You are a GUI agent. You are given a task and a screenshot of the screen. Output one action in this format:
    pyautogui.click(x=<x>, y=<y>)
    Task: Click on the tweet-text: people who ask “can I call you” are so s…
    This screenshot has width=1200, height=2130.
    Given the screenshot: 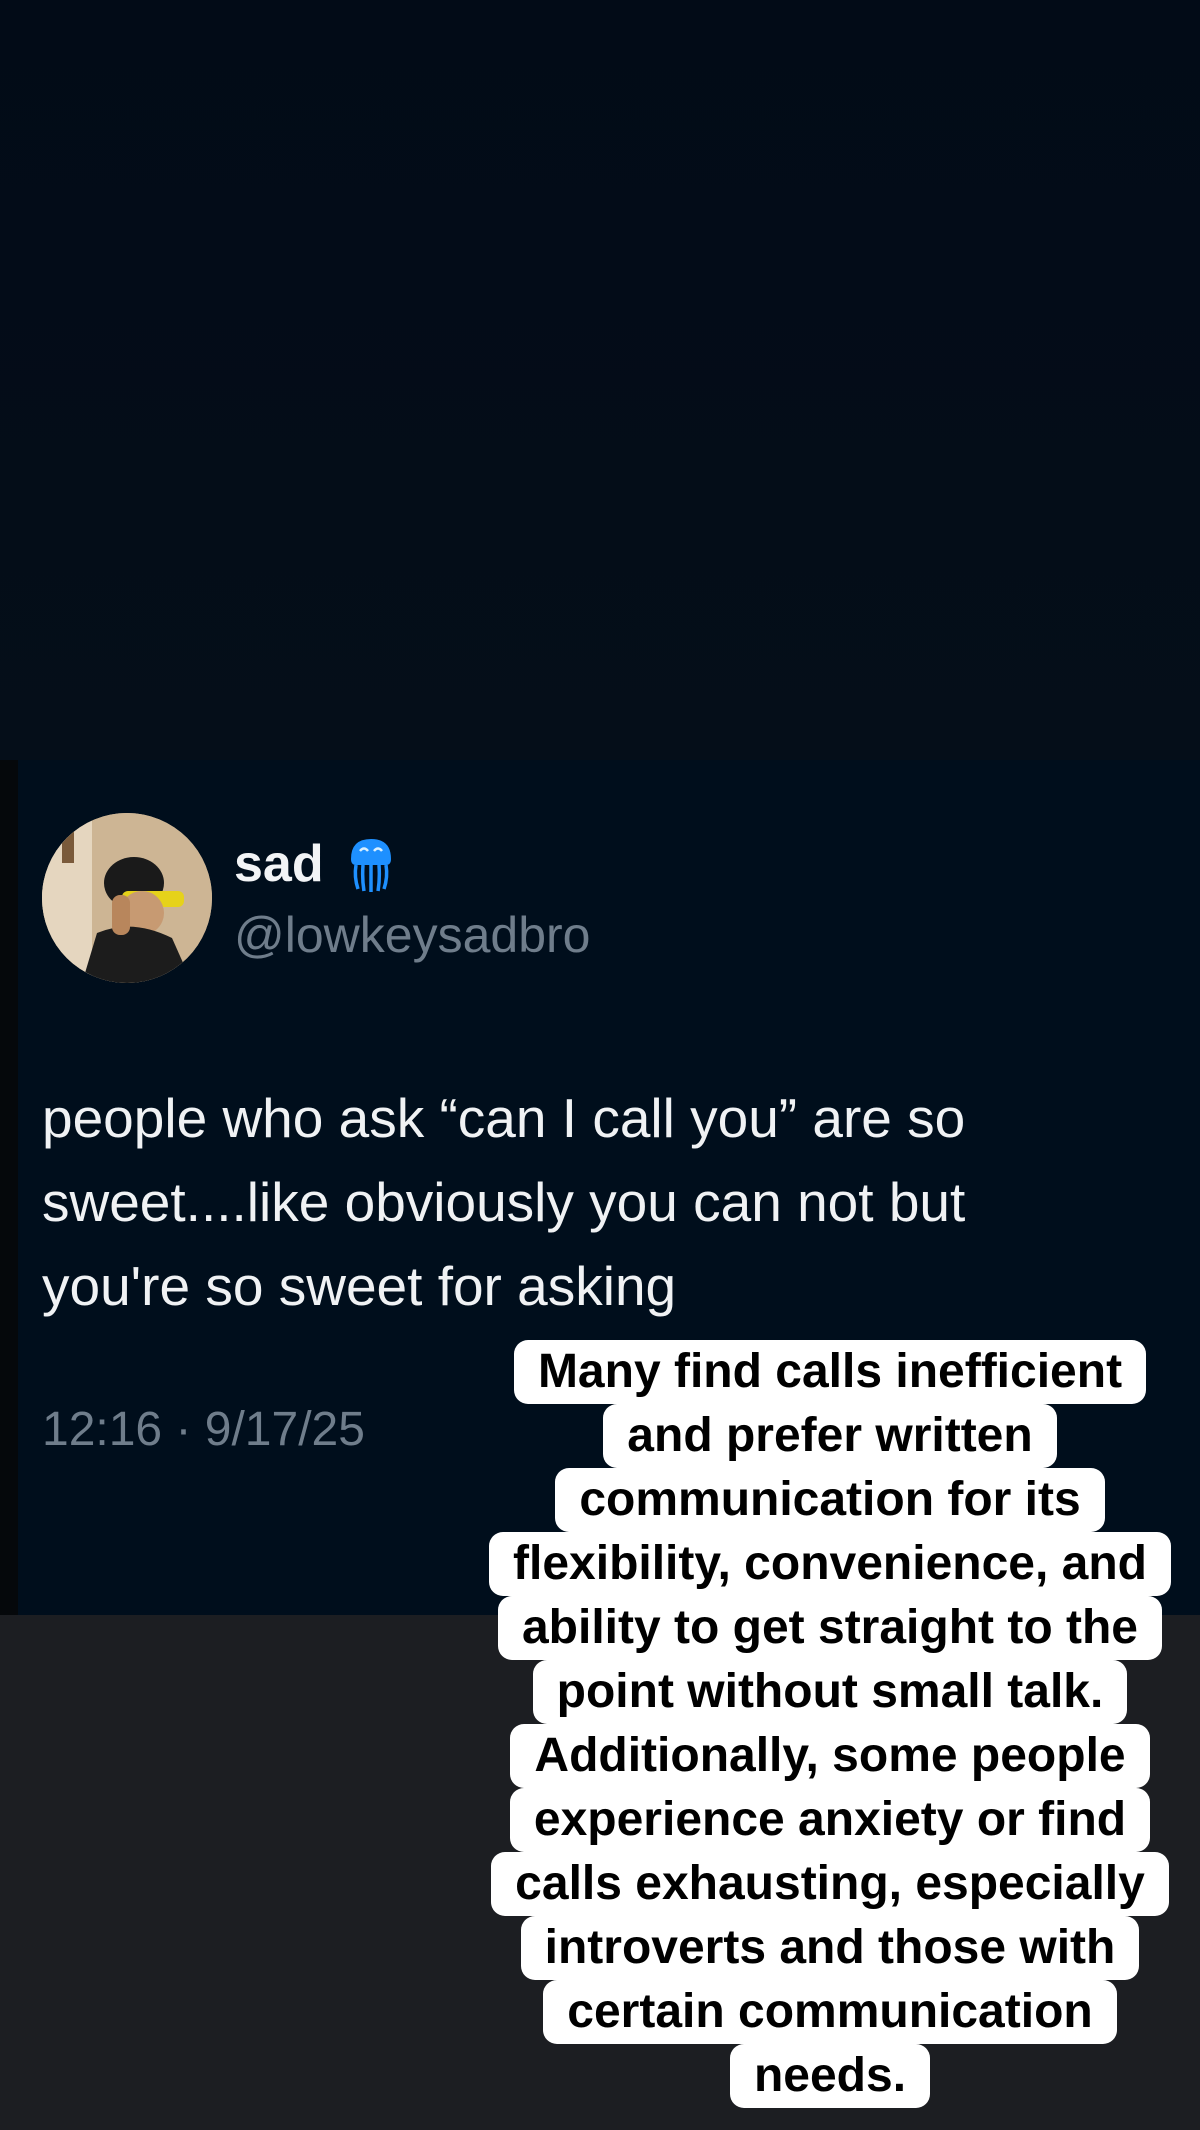 What is the action you would take?
    pyautogui.click(x=504, y=1202)
    